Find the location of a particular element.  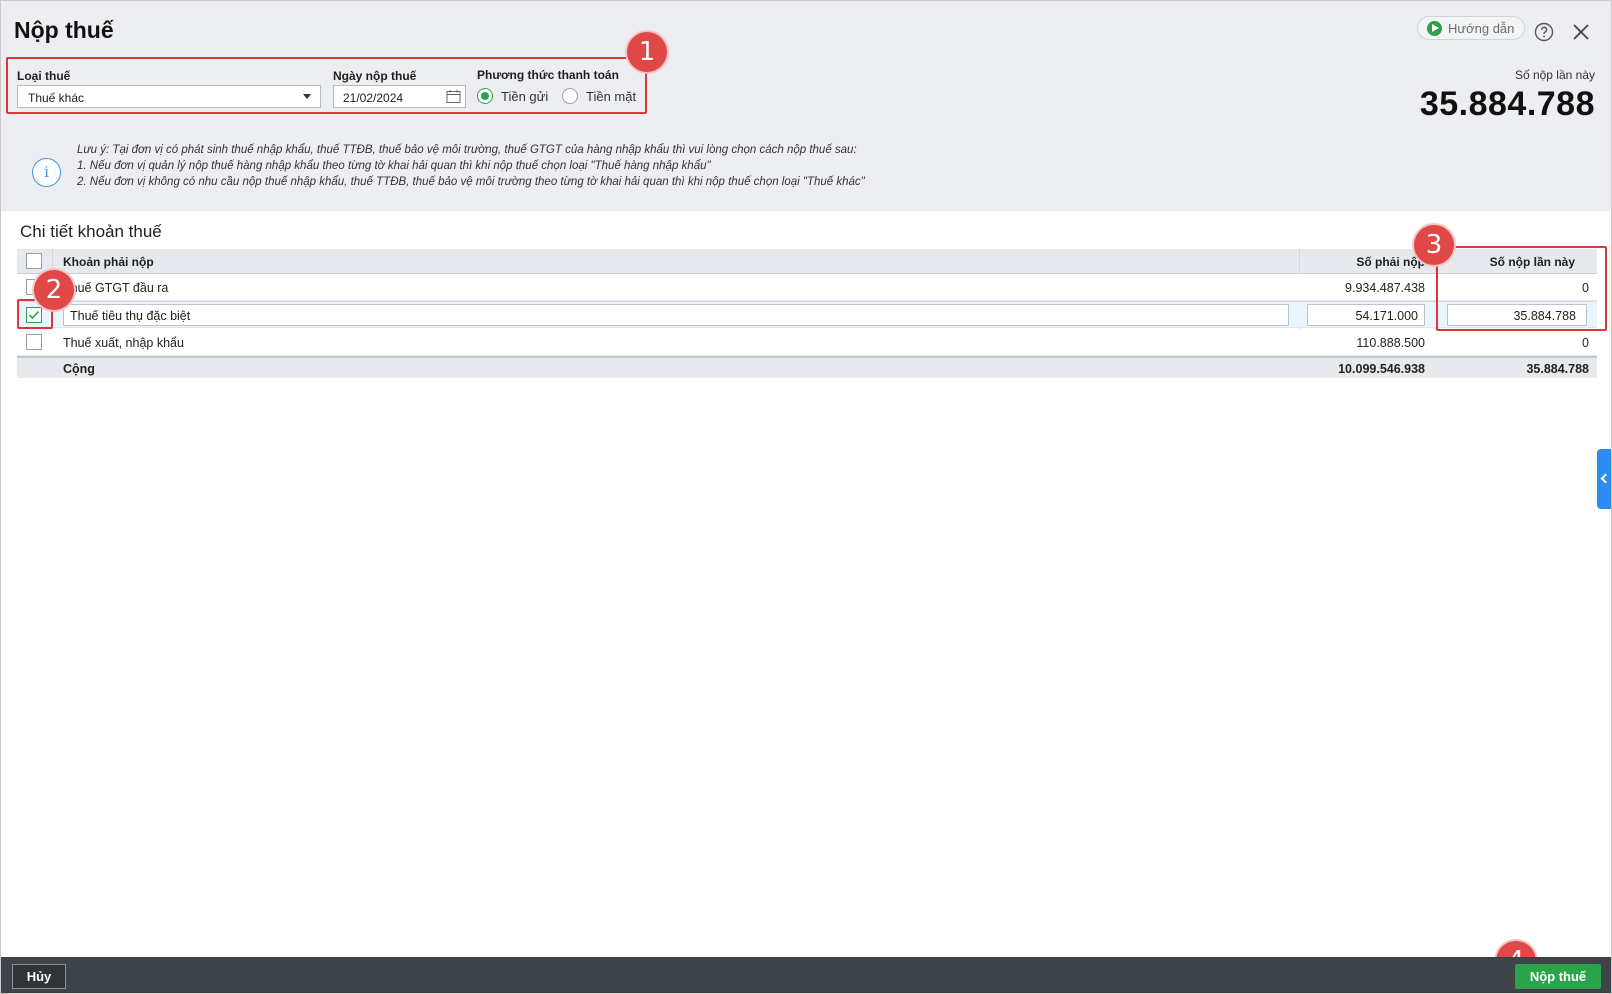

row-checkbox-checked is located at coordinates (34, 315).